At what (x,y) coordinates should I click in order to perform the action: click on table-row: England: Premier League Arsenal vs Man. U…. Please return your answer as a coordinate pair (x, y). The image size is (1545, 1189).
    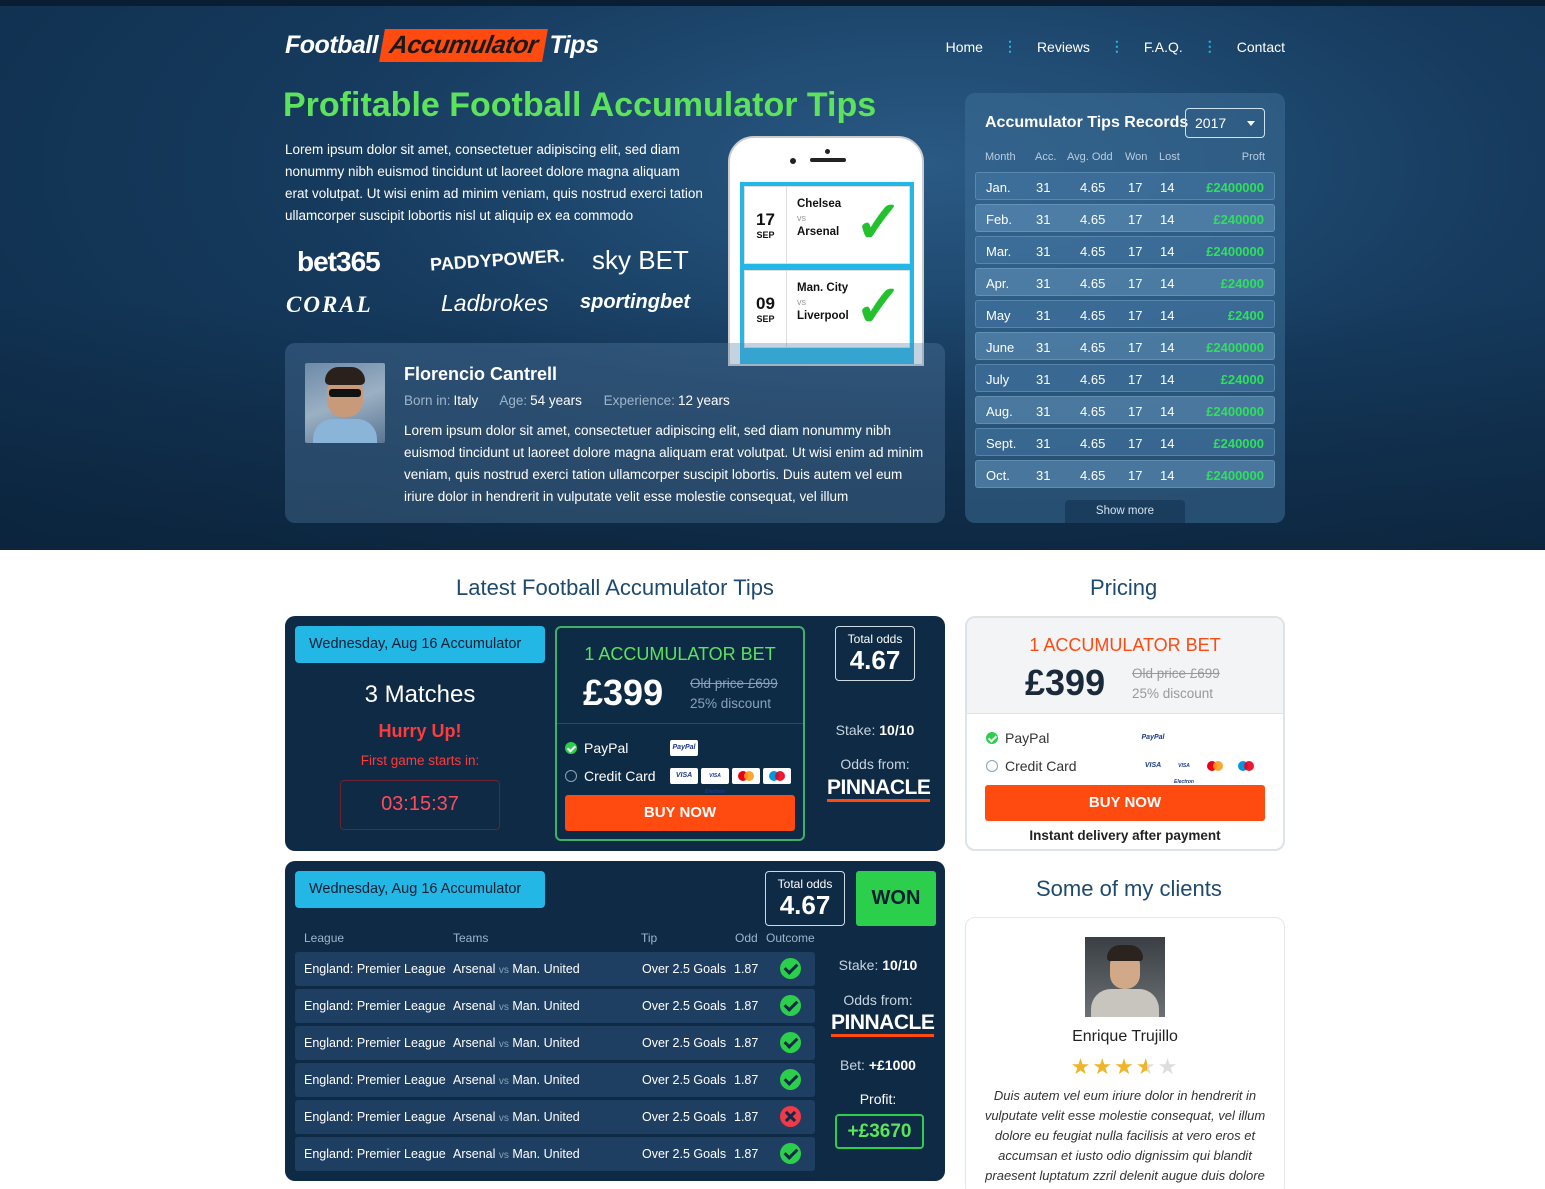
    Looking at the image, I should click on (555, 969).